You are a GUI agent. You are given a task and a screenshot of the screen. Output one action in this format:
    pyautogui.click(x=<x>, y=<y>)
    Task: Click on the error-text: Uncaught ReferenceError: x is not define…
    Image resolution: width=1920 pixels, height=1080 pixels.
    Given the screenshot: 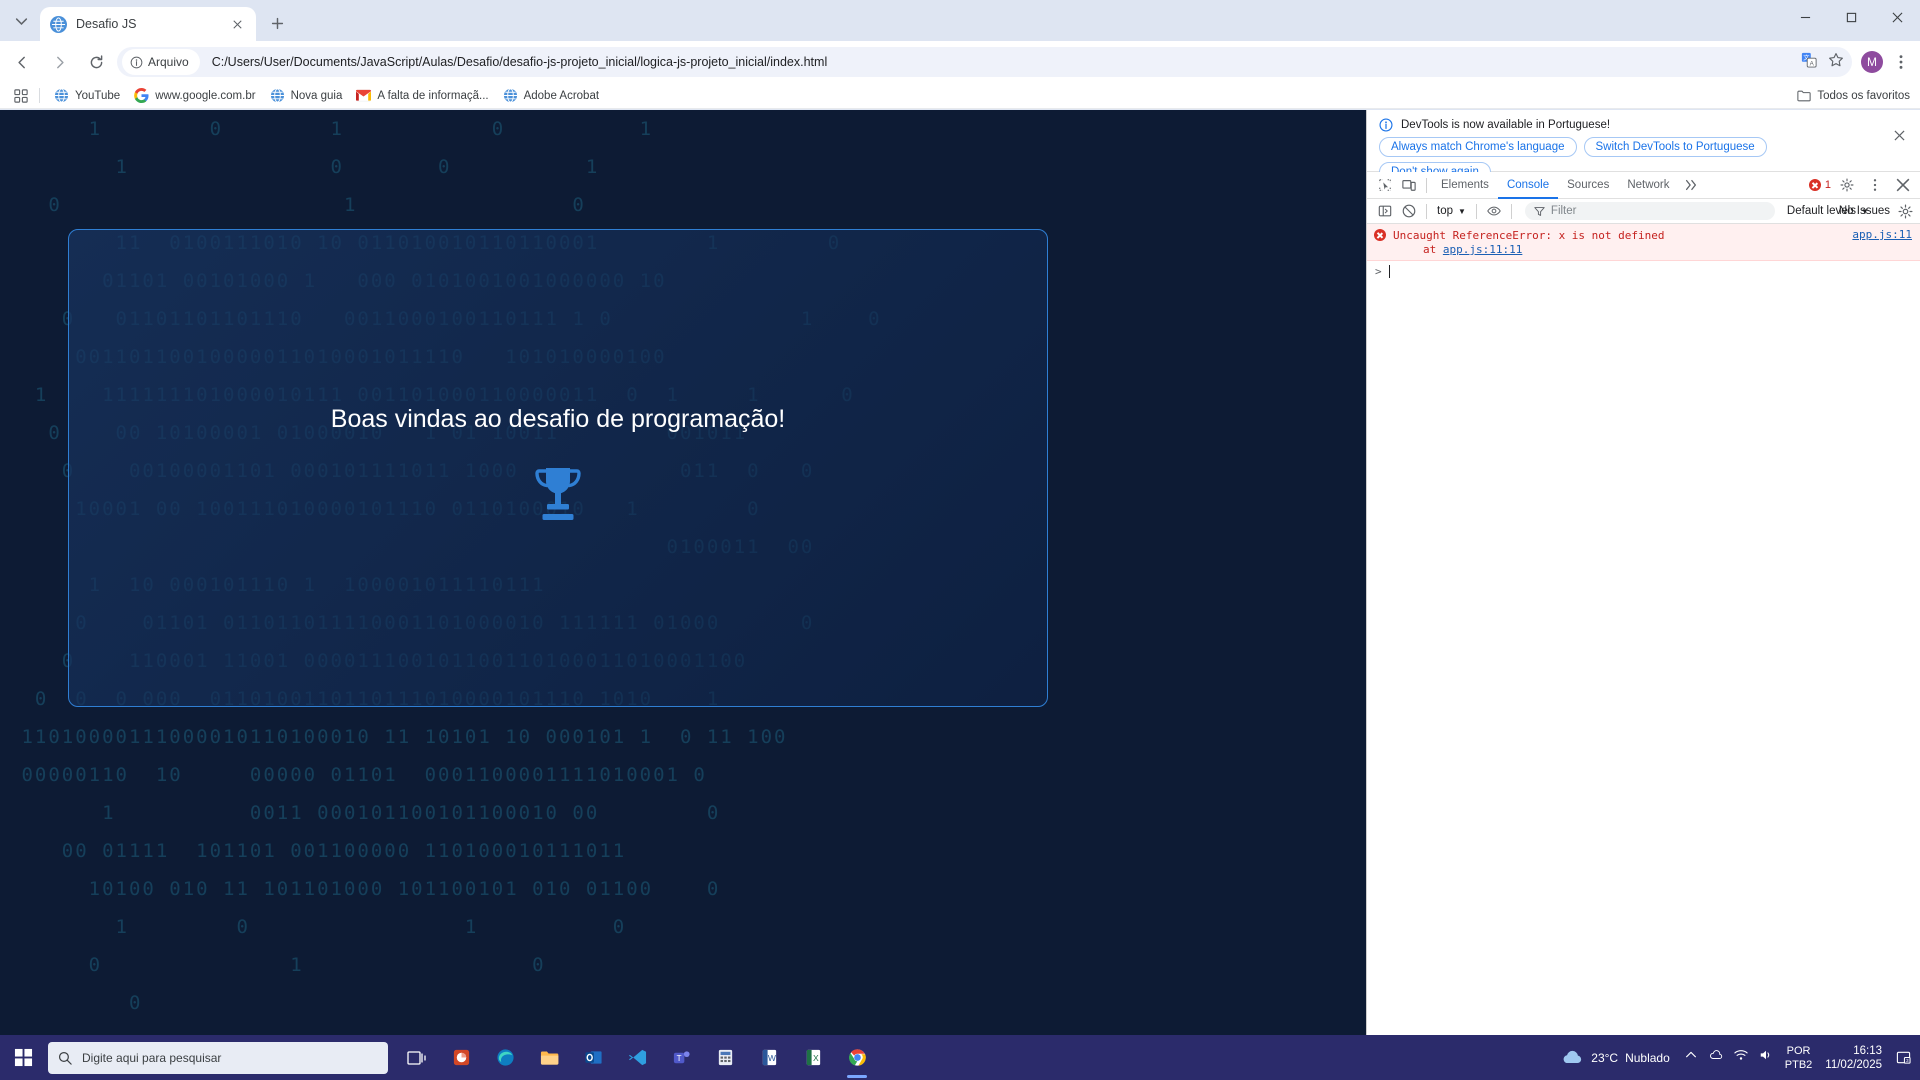 What is the action you would take?
    pyautogui.click(x=1529, y=235)
    